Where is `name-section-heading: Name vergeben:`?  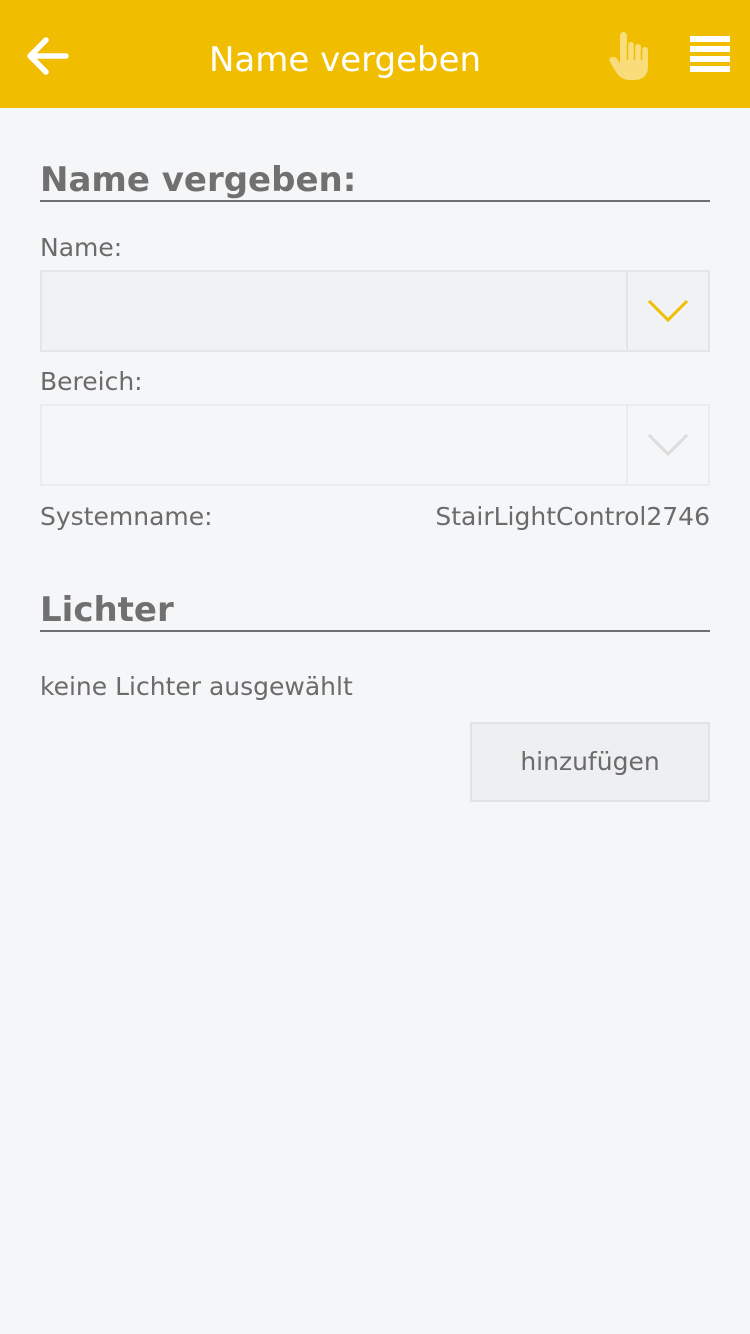 name-section-heading: Name vergeben: is located at coordinates (198, 180).